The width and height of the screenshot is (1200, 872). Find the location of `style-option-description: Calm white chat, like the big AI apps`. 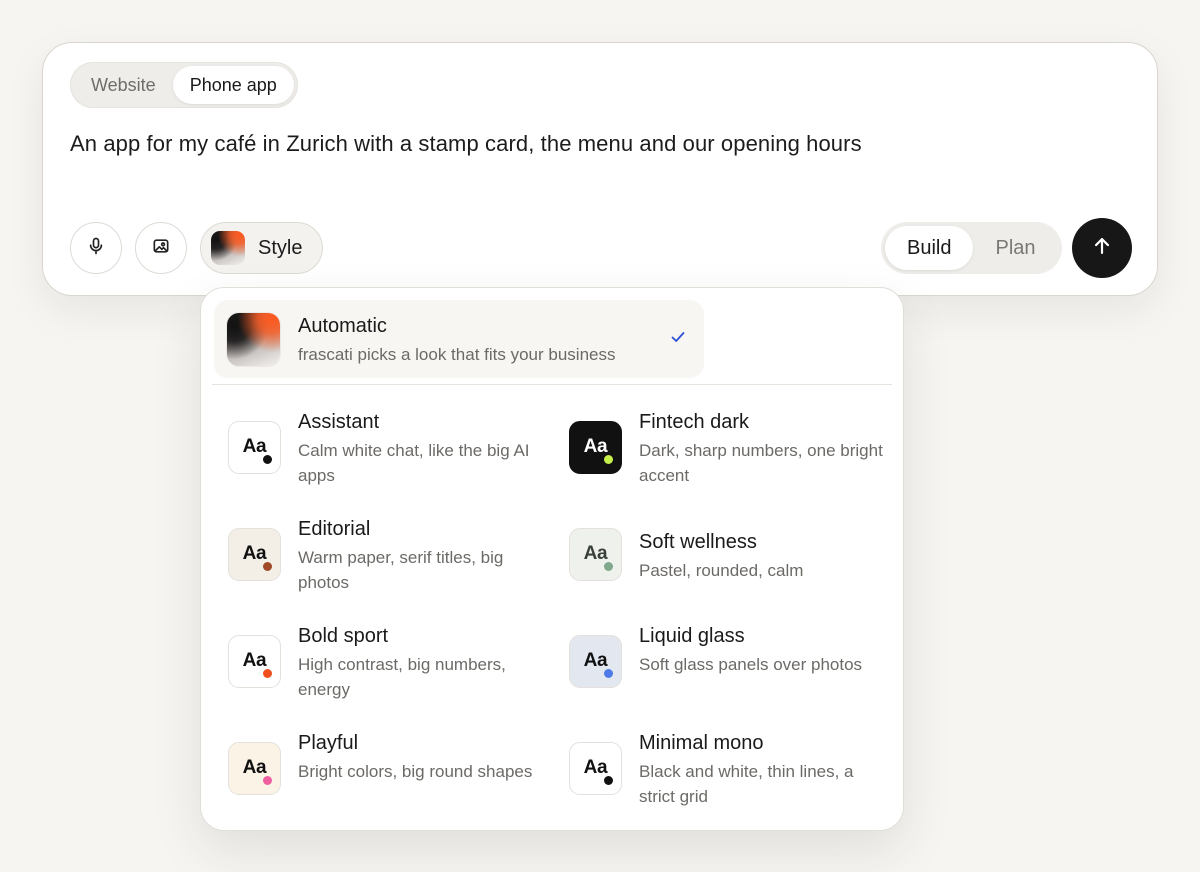

style-option-description: Calm white chat, like the big AI apps is located at coordinates (414, 463).